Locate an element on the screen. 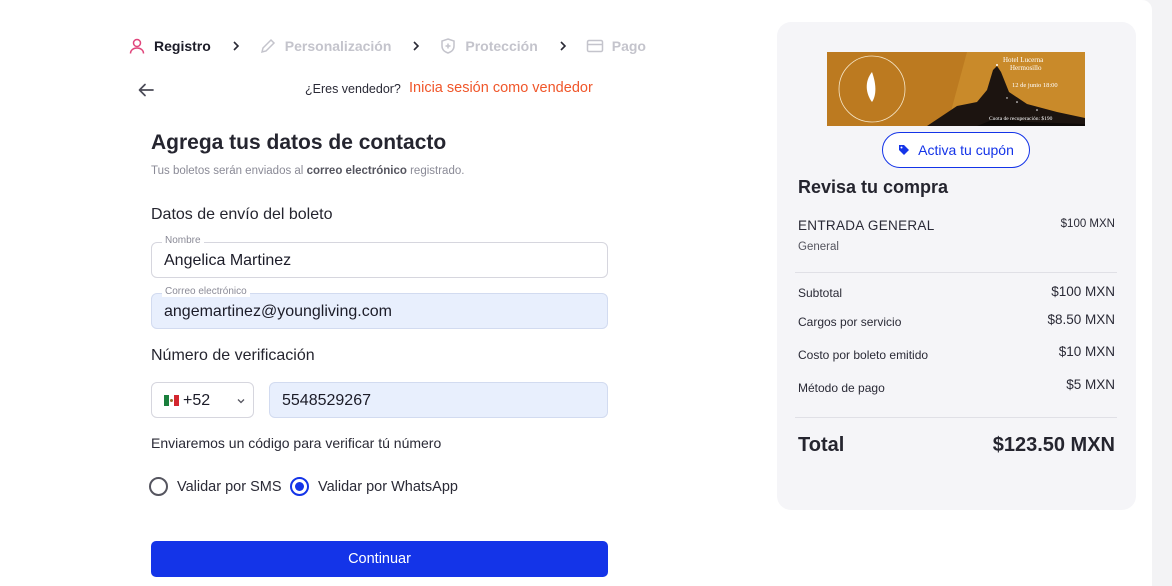  radio-circle is located at coordinates (158, 486).